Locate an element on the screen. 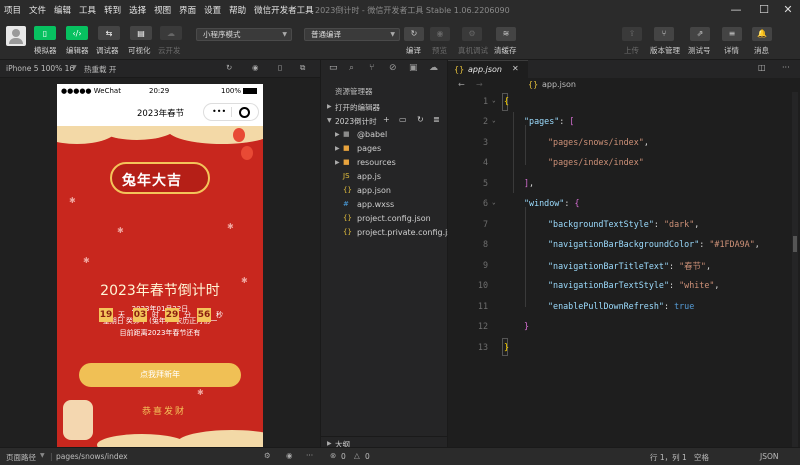 This screenshot has width=800, height=465. warning-icon: △ is located at coordinates (357, 455).